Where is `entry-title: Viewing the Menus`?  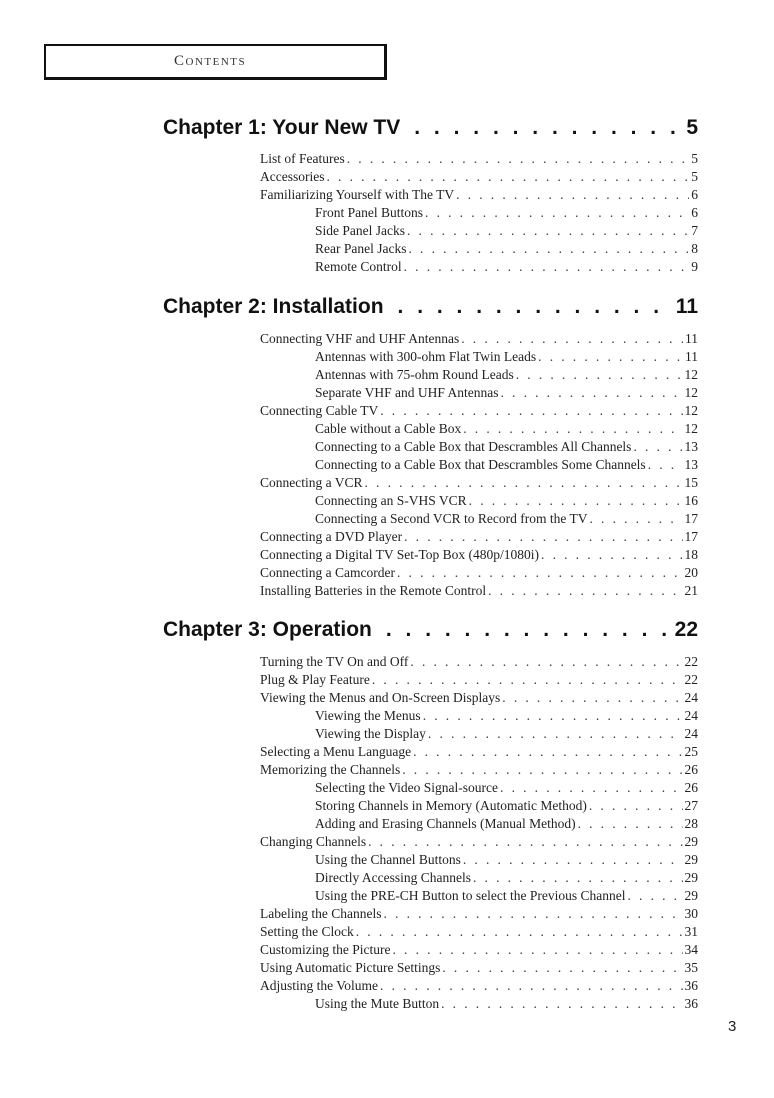 entry-title: Viewing the Menus is located at coordinates (368, 715).